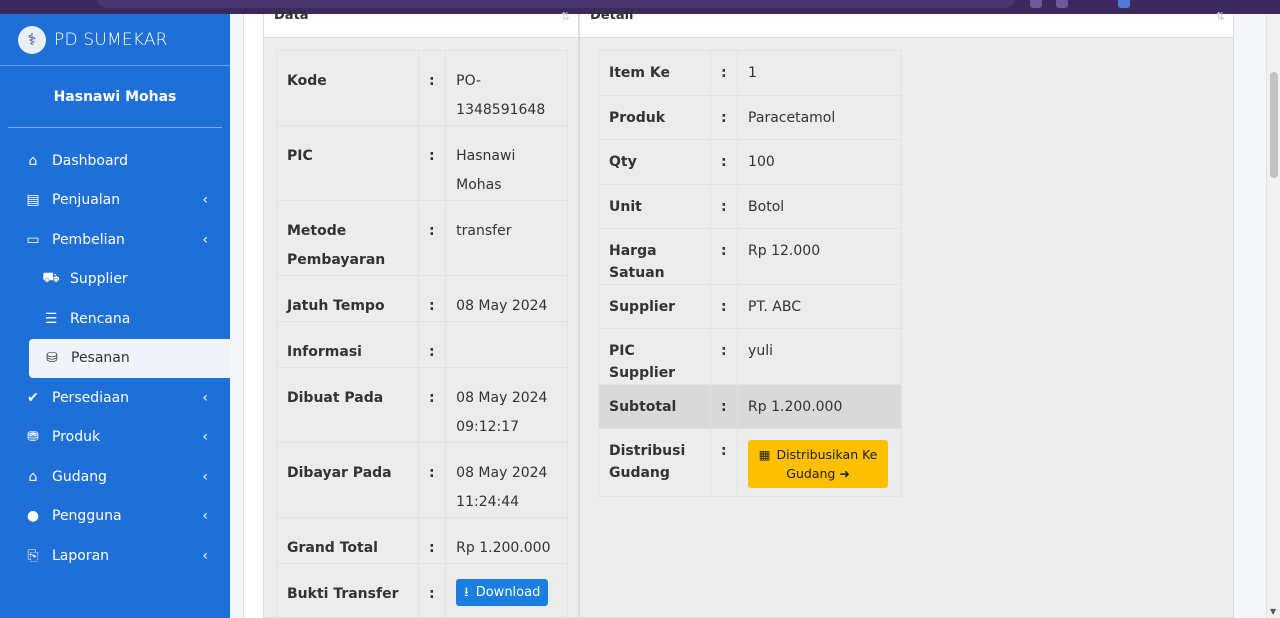 Image resolution: width=1280 pixels, height=618 pixels. What do you see at coordinates (819, 73) in the screenshot?
I see `row-value: 1` at bounding box center [819, 73].